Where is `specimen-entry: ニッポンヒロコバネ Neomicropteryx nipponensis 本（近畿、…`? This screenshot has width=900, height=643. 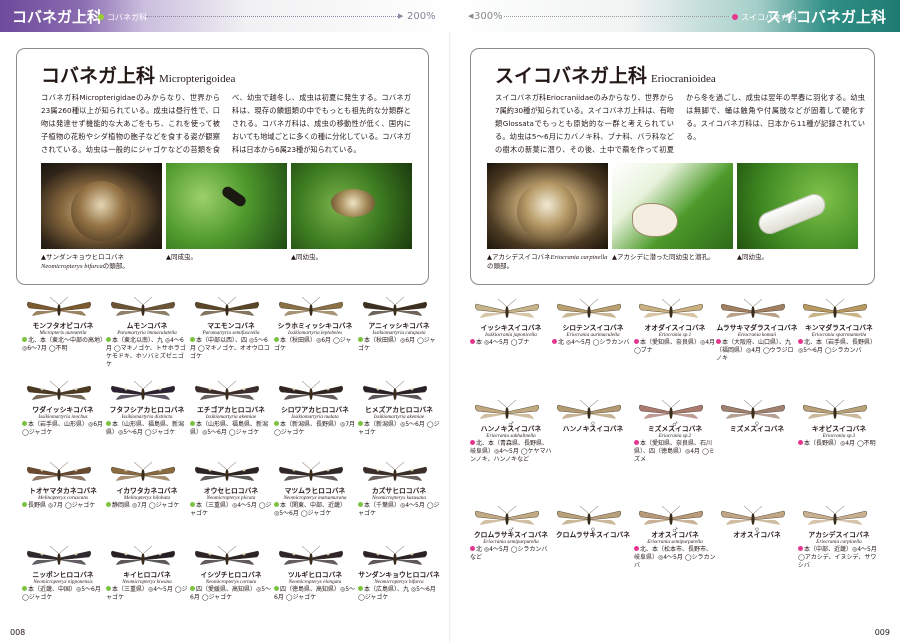 specimen-entry: ニッポンヒロコバネ Neomicropteryx nipponensis 本（近畿、… is located at coordinates (63, 573).